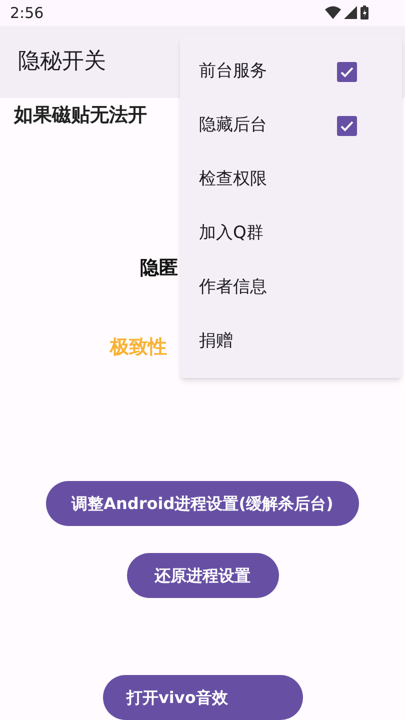 This screenshot has width=405, height=720. I want to click on menu-item-label: 检查权限, so click(233, 180).